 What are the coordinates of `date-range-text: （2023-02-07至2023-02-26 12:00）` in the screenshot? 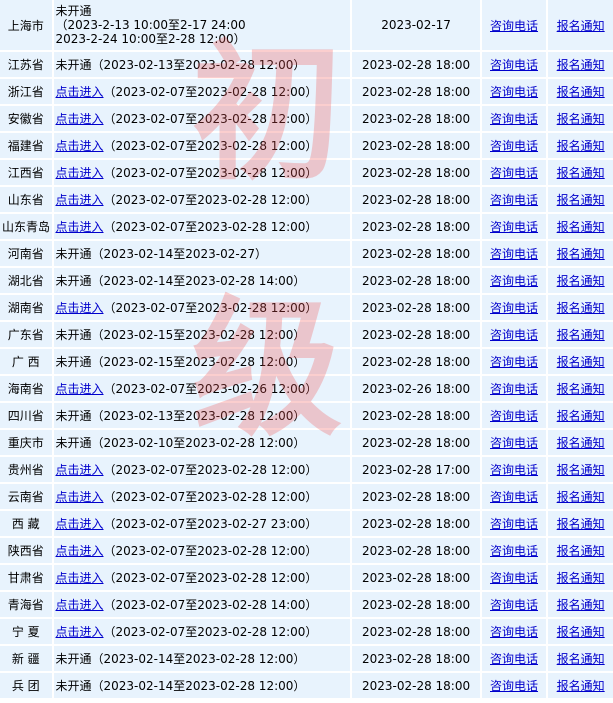 It's located at (210, 389).